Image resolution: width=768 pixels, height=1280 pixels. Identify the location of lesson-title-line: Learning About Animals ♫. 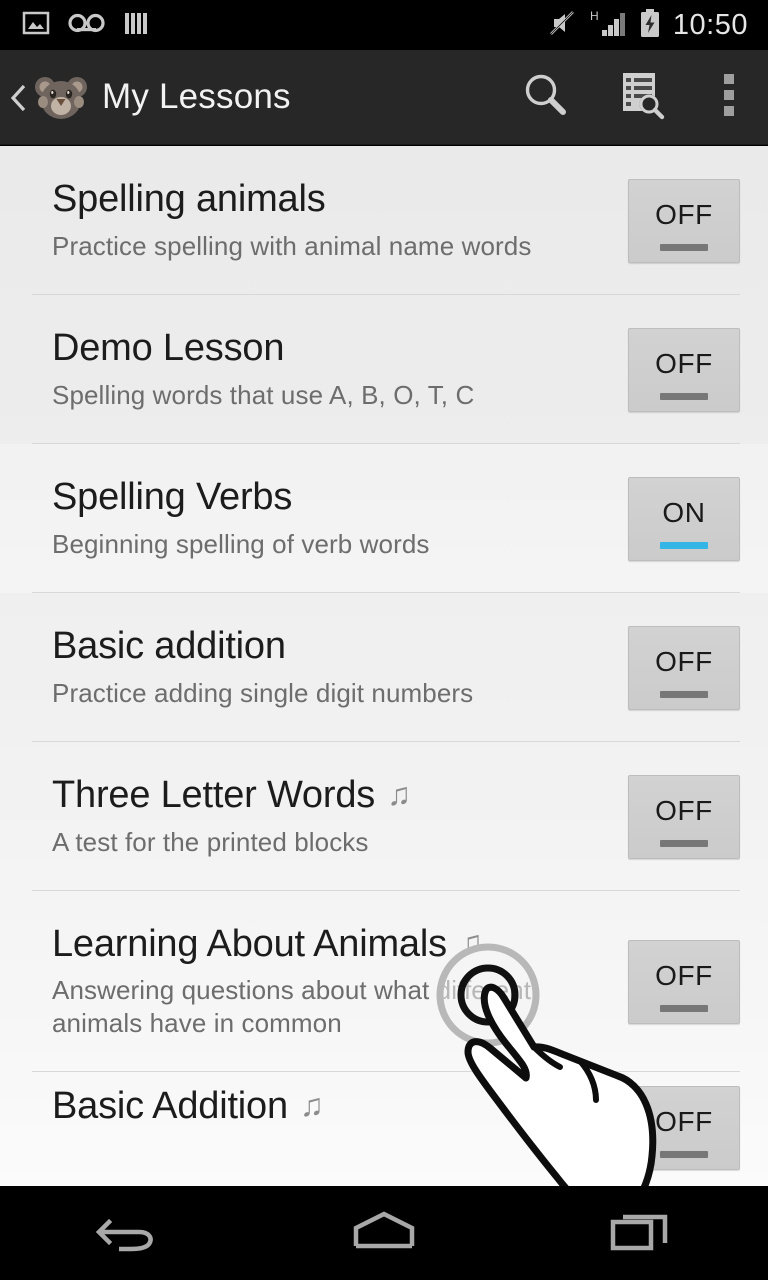
(334, 944).